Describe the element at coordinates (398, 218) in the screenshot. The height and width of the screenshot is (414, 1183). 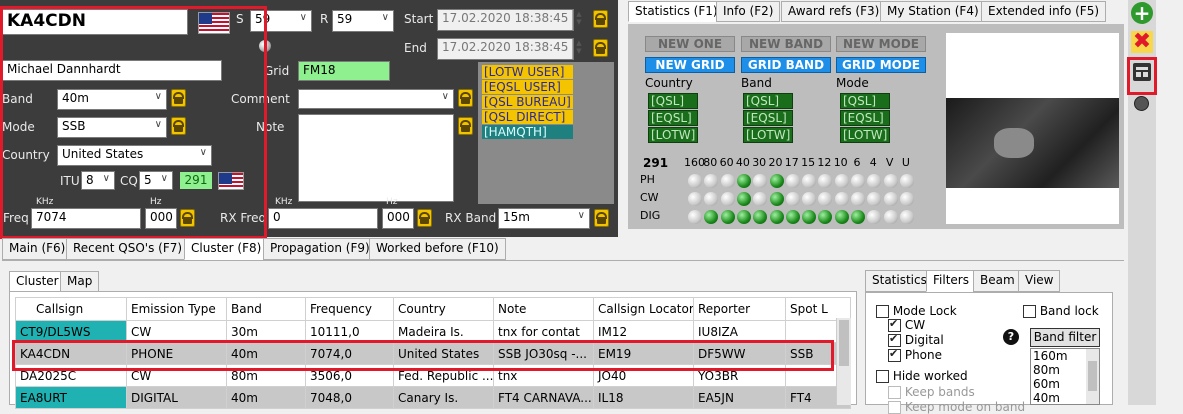
I see `rxfreq-hz-input: 000` at that location.